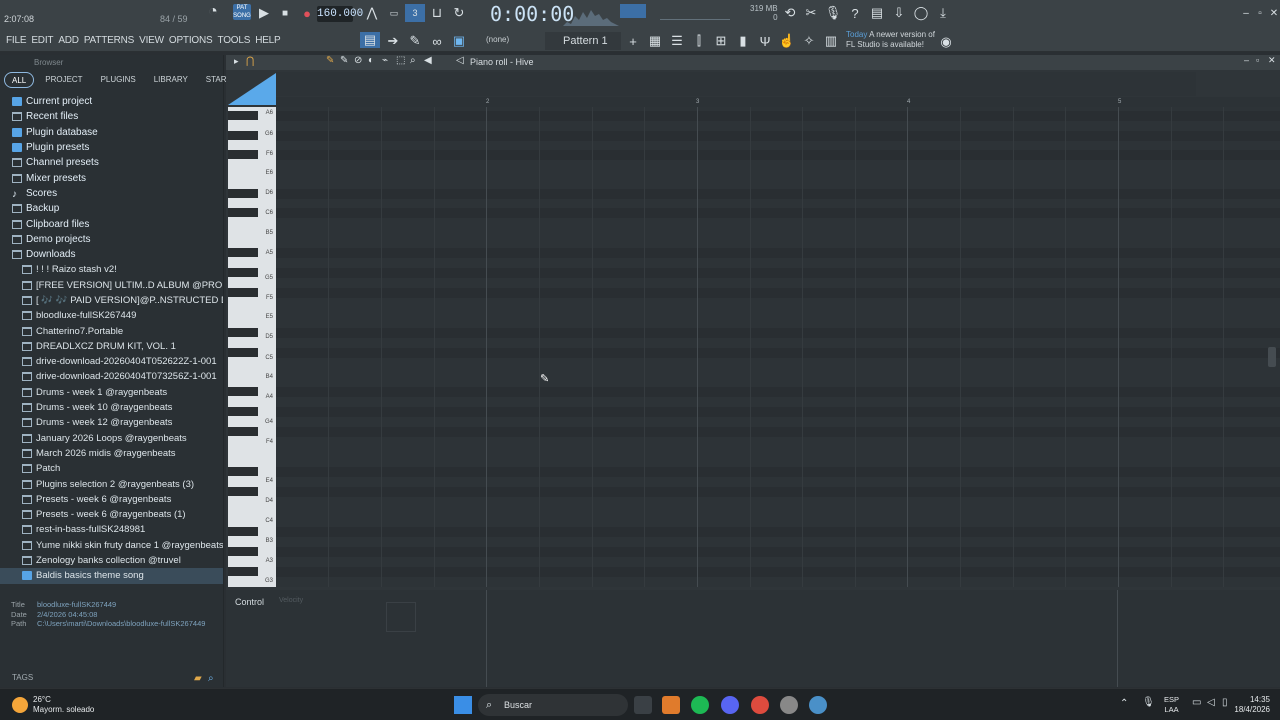 The width and height of the screenshot is (1280, 720). What do you see at coordinates (695, 13) in the screenshot?
I see `master-pitch-slider` at bounding box center [695, 13].